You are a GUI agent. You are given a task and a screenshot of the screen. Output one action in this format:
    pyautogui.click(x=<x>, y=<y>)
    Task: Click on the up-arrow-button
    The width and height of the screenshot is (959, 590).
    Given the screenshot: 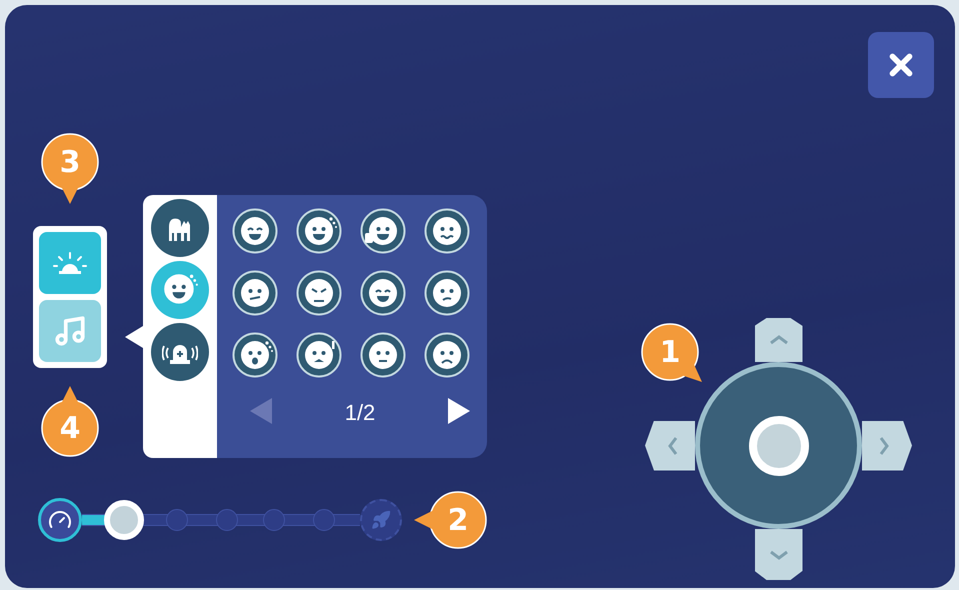 What is the action you would take?
    pyautogui.click(x=778, y=340)
    